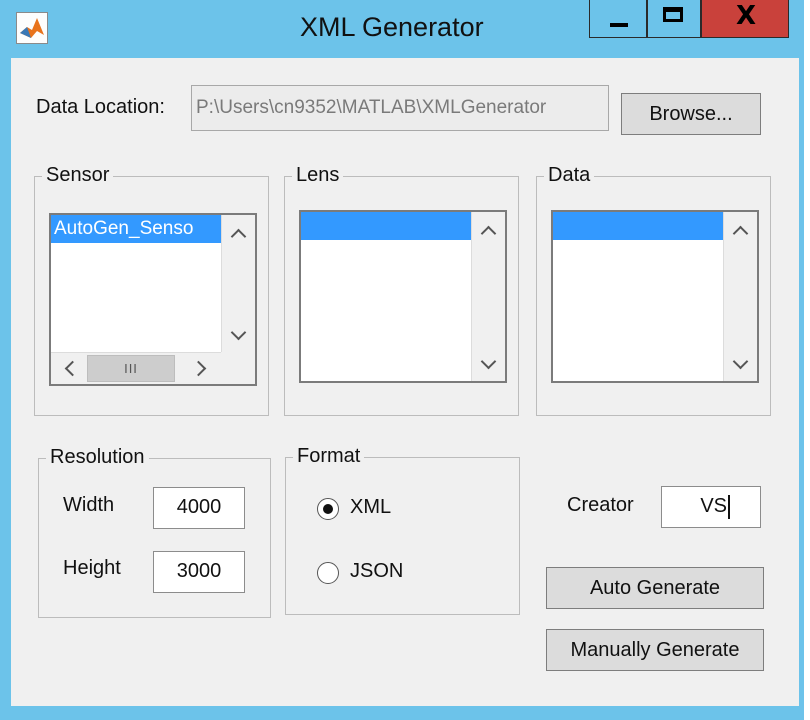 The height and width of the screenshot is (720, 810). I want to click on chevron-left-icon, so click(72, 368).